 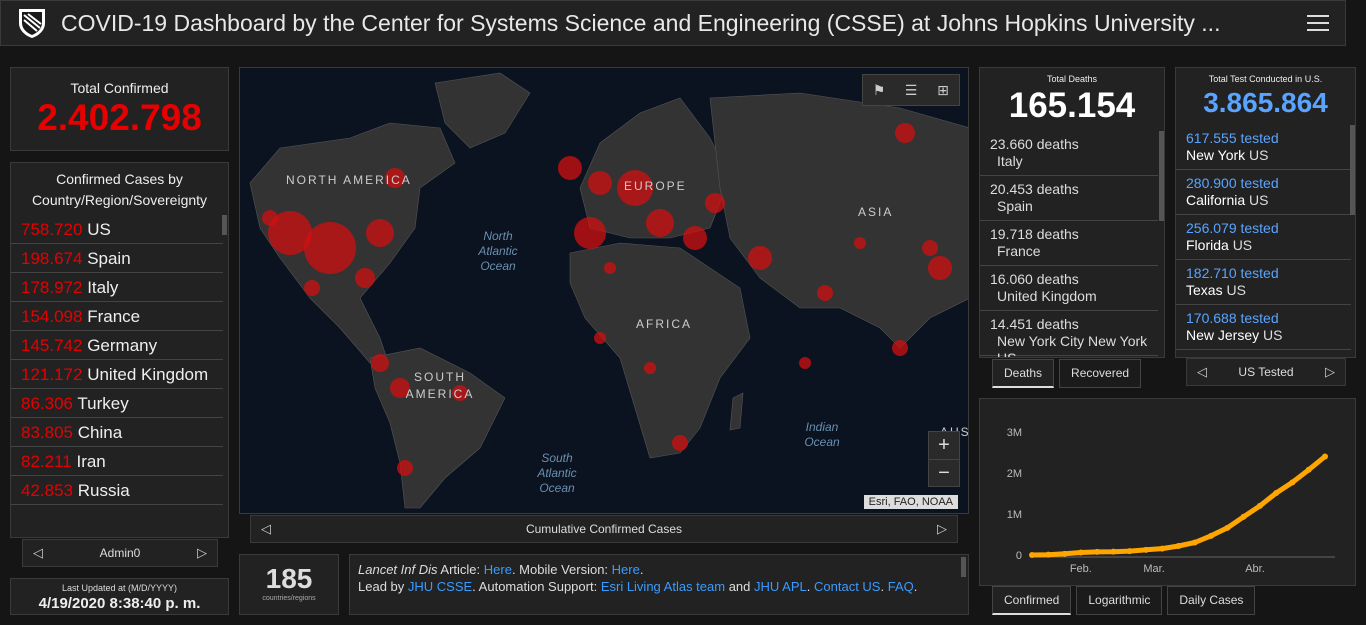 What do you see at coordinates (119, 603) in the screenshot?
I see `last-updated-value: 4/19/2020 8:38:40 p. m.` at bounding box center [119, 603].